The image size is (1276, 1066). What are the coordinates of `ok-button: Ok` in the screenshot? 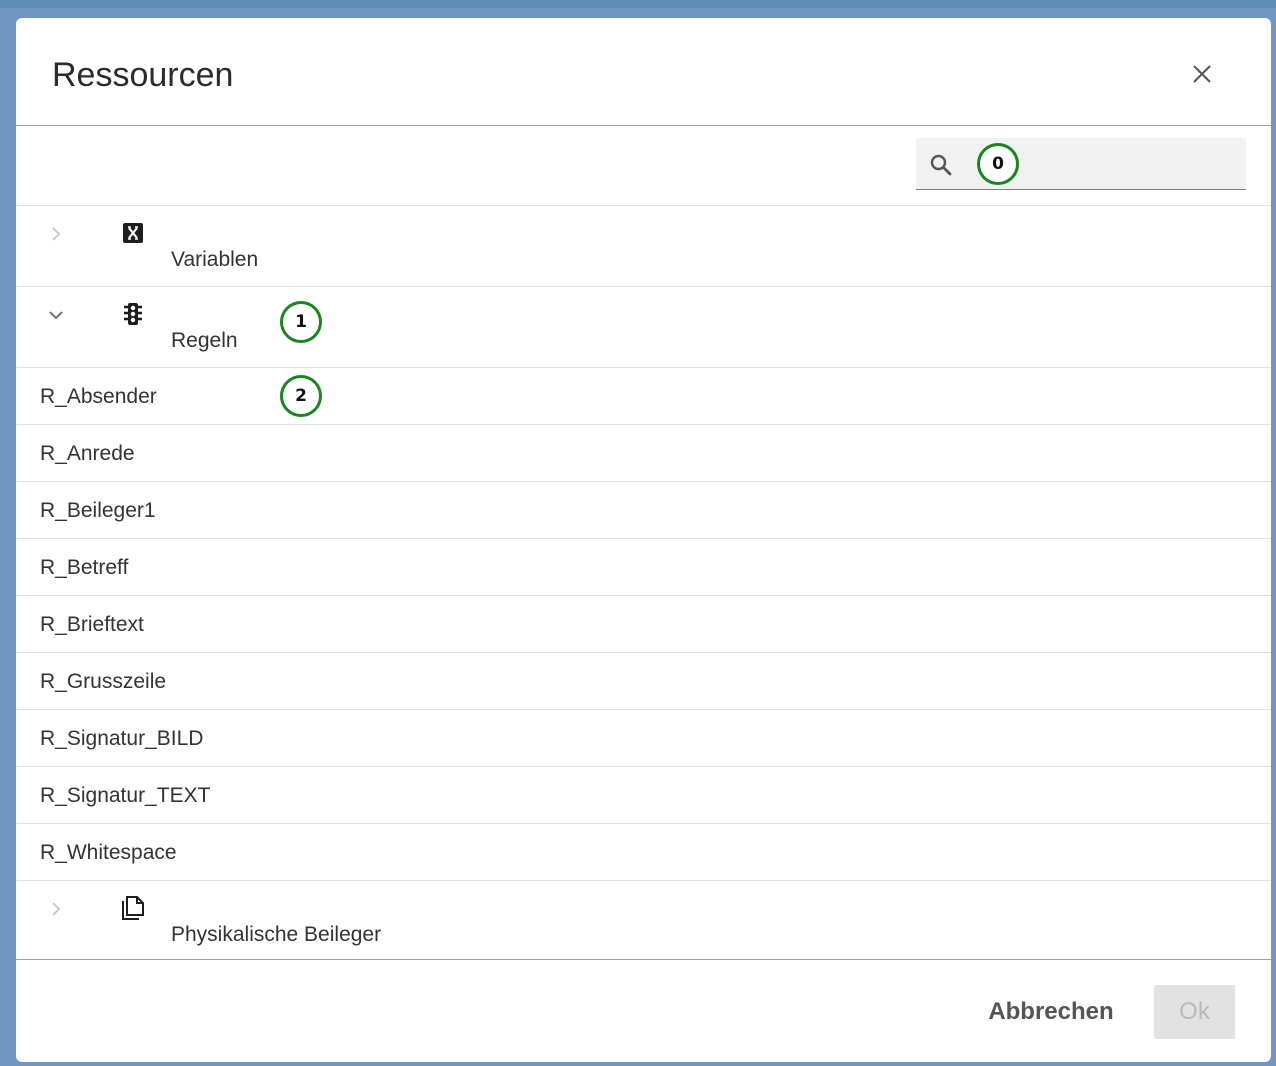 It's located at (1194, 1012).